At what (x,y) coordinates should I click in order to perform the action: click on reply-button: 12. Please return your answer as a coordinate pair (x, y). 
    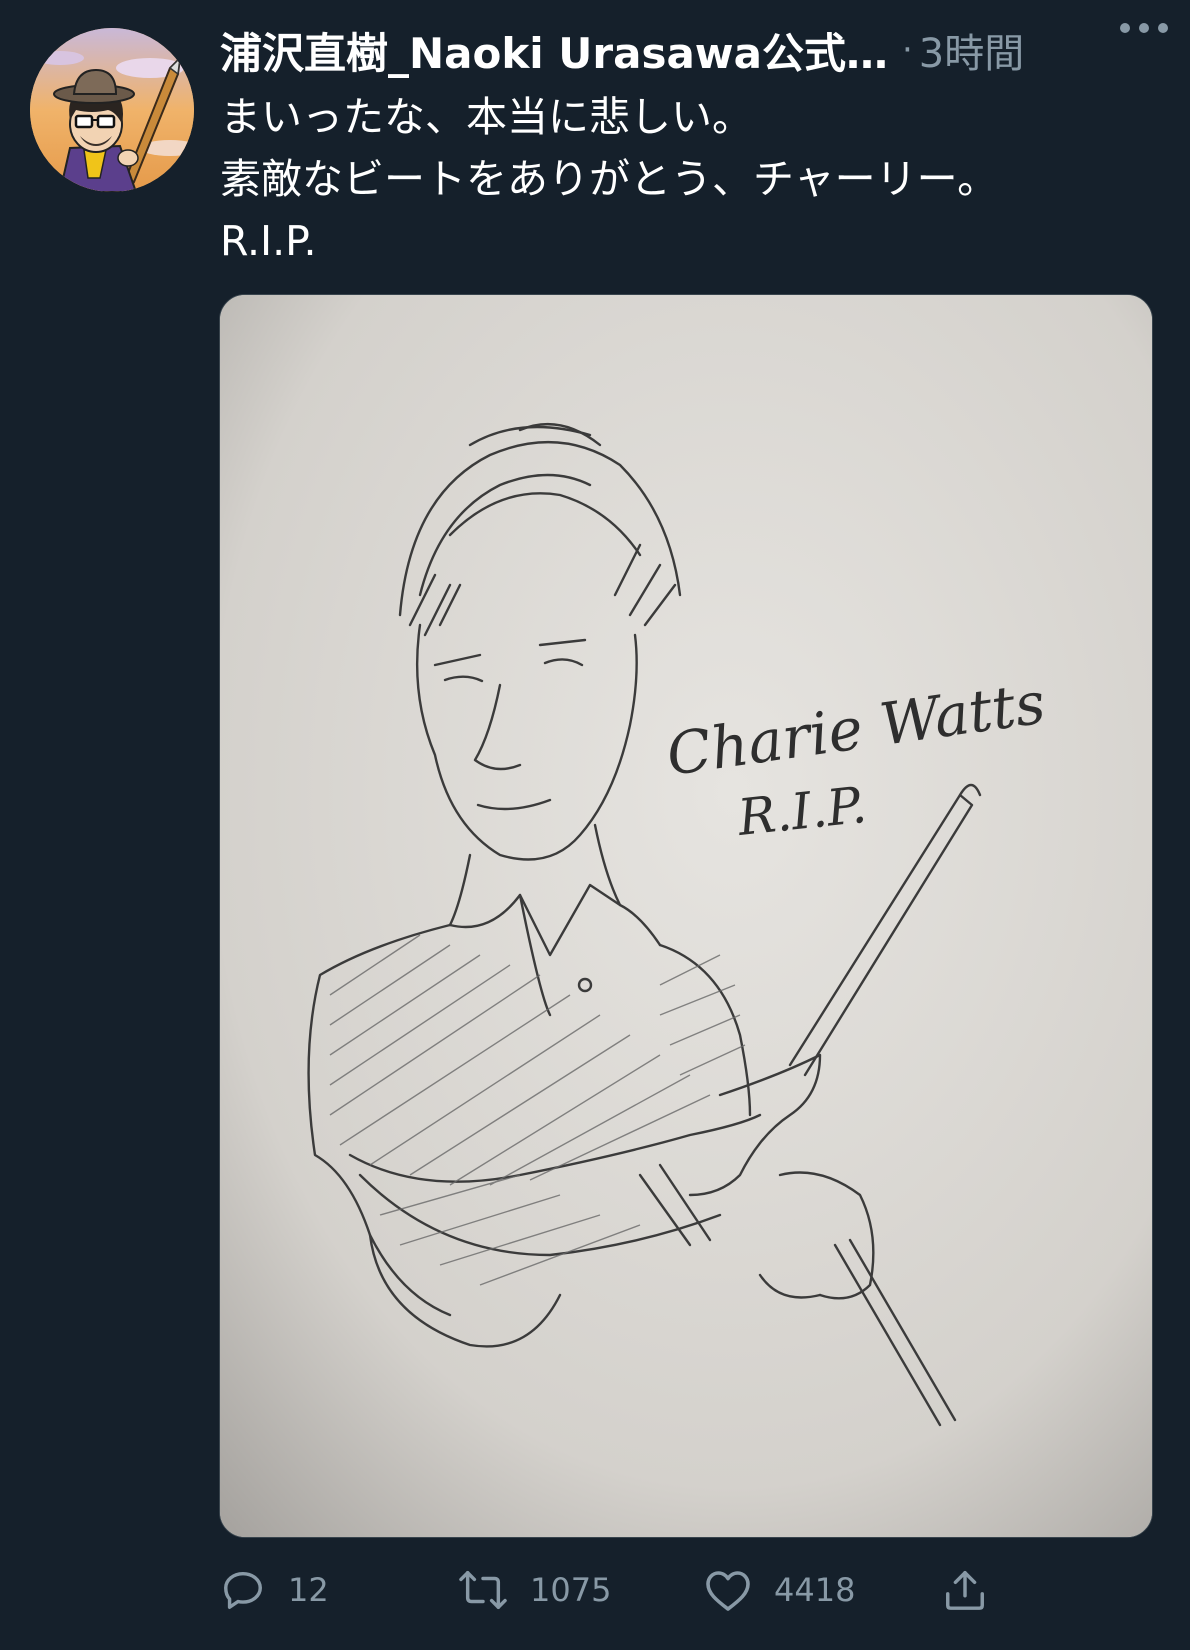
    Looking at the image, I should click on (274, 1590).